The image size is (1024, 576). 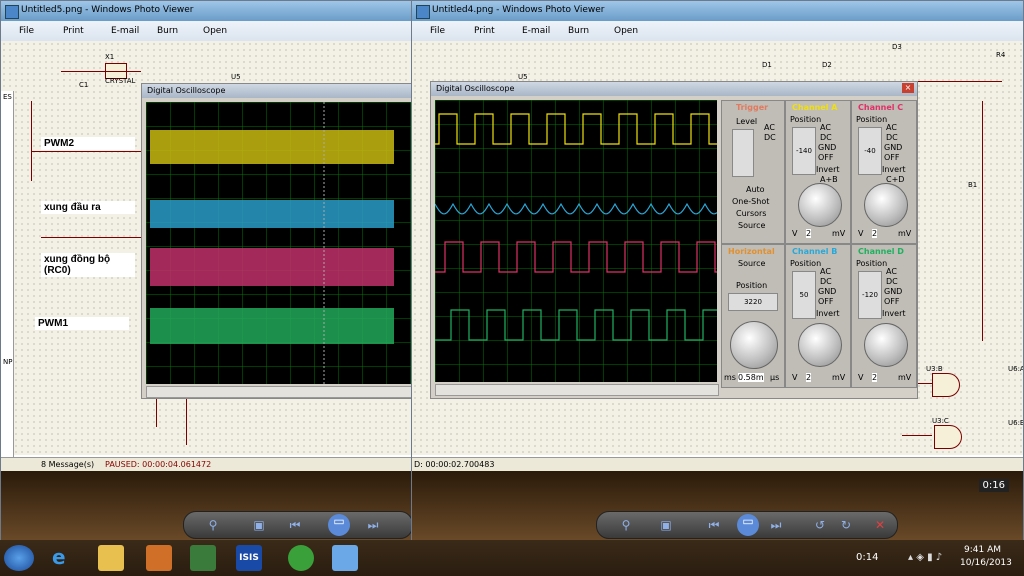 What do you see at coordinates (820, 525) in the screenshot?
I see `rotate-left-icon: ↺` at bounding box center [820, 525].